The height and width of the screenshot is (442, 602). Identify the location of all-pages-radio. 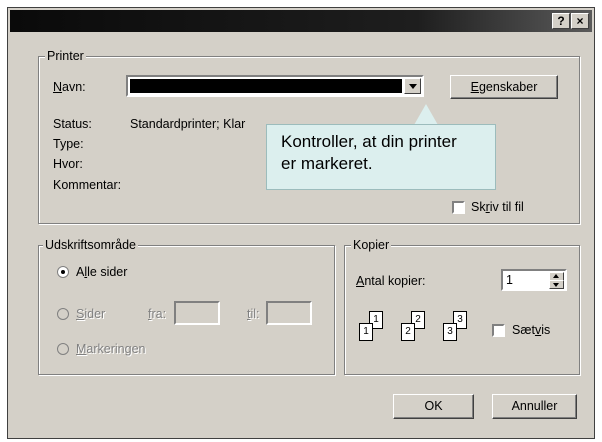
(63, 272).